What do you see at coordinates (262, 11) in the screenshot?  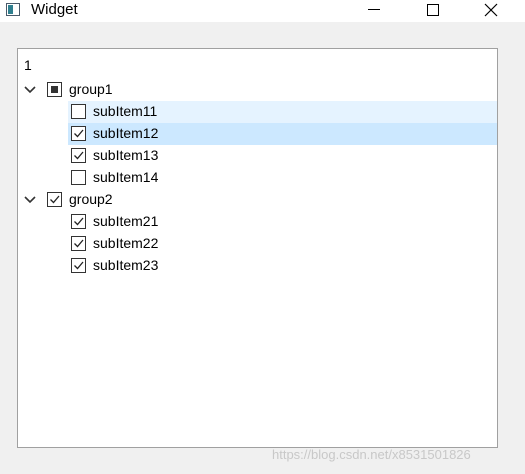 I see `title-bar: Widget` at bounding box center [262, 11].